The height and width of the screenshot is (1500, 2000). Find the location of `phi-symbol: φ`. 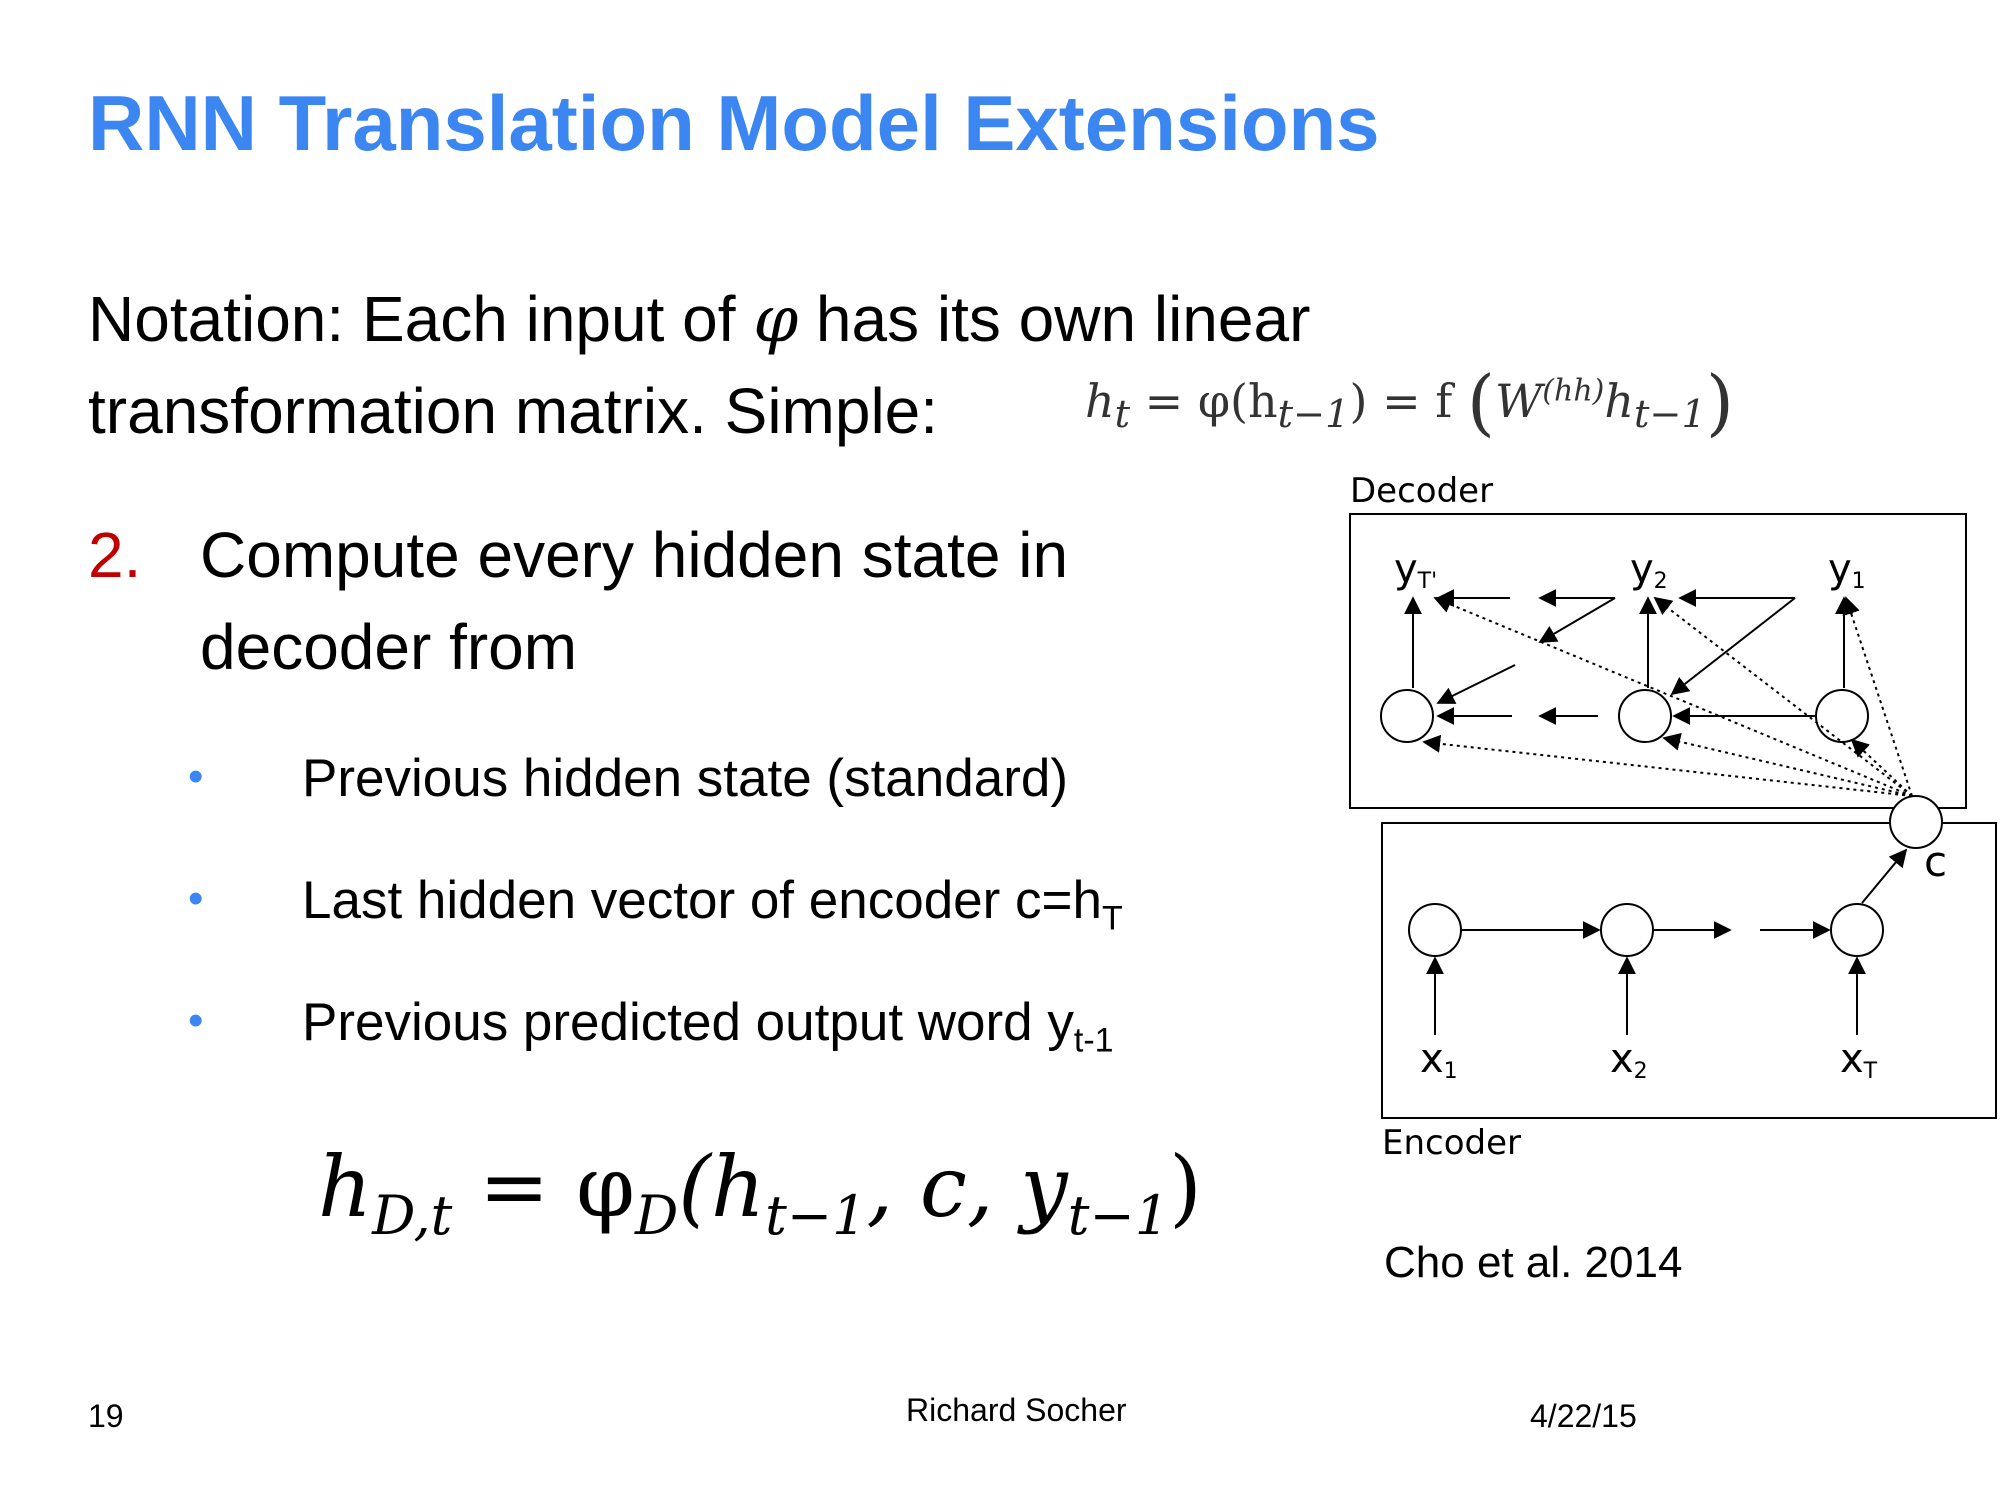

phi-symbol: φ is located at coordinates (776, 320).